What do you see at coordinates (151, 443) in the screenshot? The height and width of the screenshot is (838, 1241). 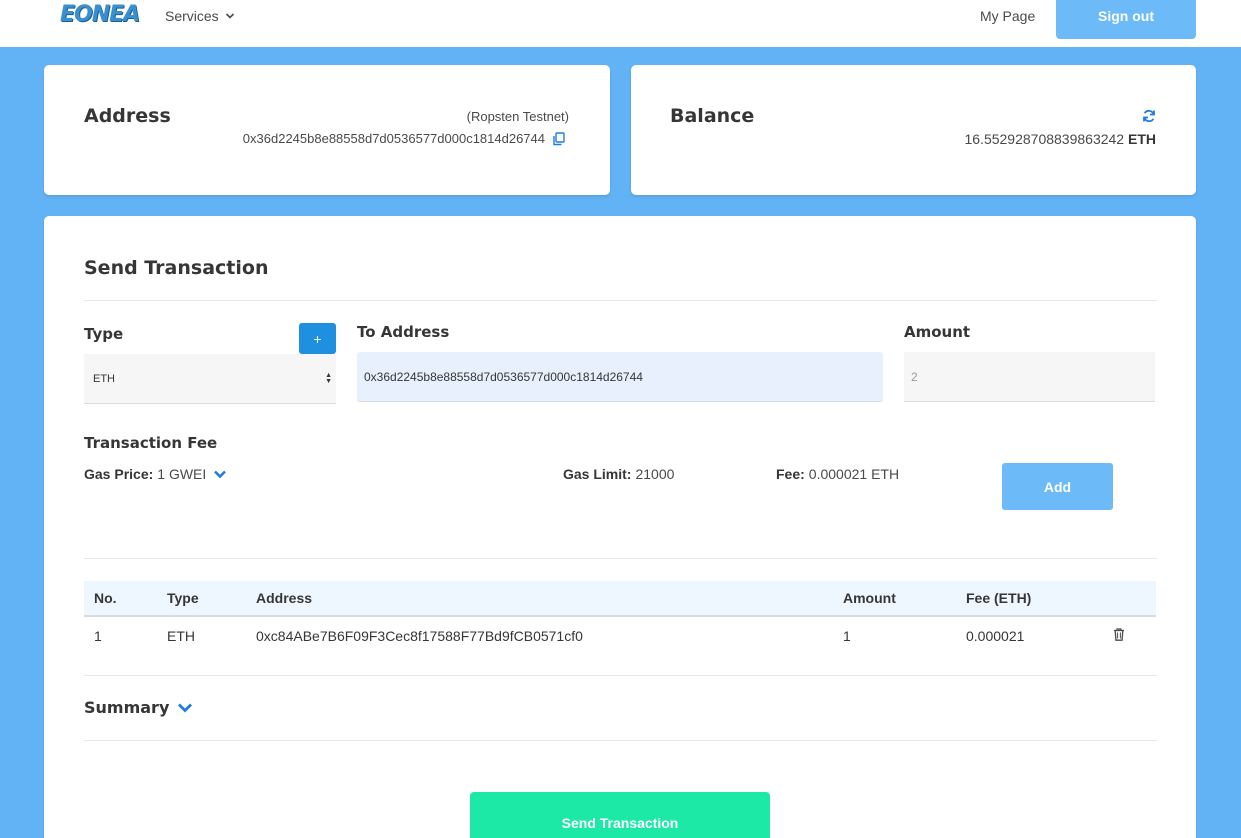 I see `transaction-fee-label: Transaction Fee` at bounding box center [151, 443].